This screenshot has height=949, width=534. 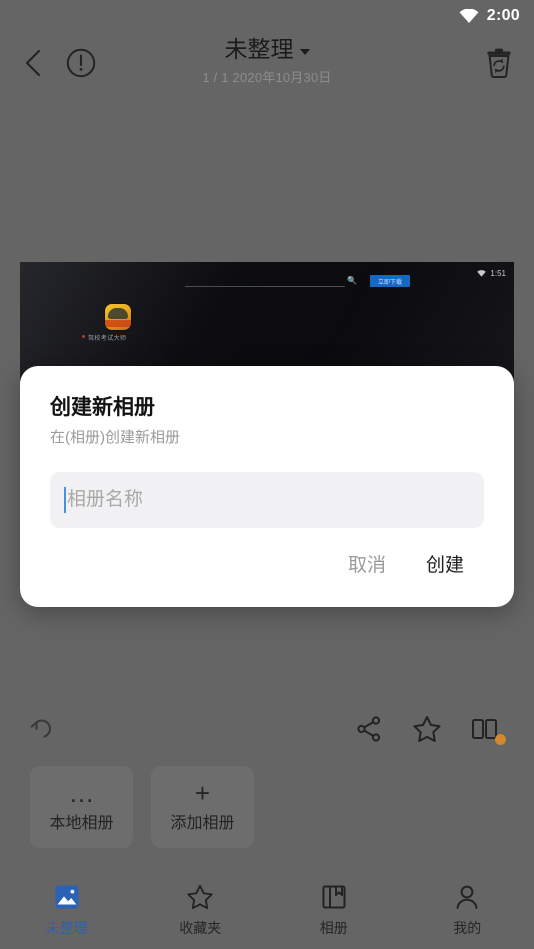 I want to click on top-app-bar: 未整理 1 / 1 2020年10月30日, so click(x=267, y=63).